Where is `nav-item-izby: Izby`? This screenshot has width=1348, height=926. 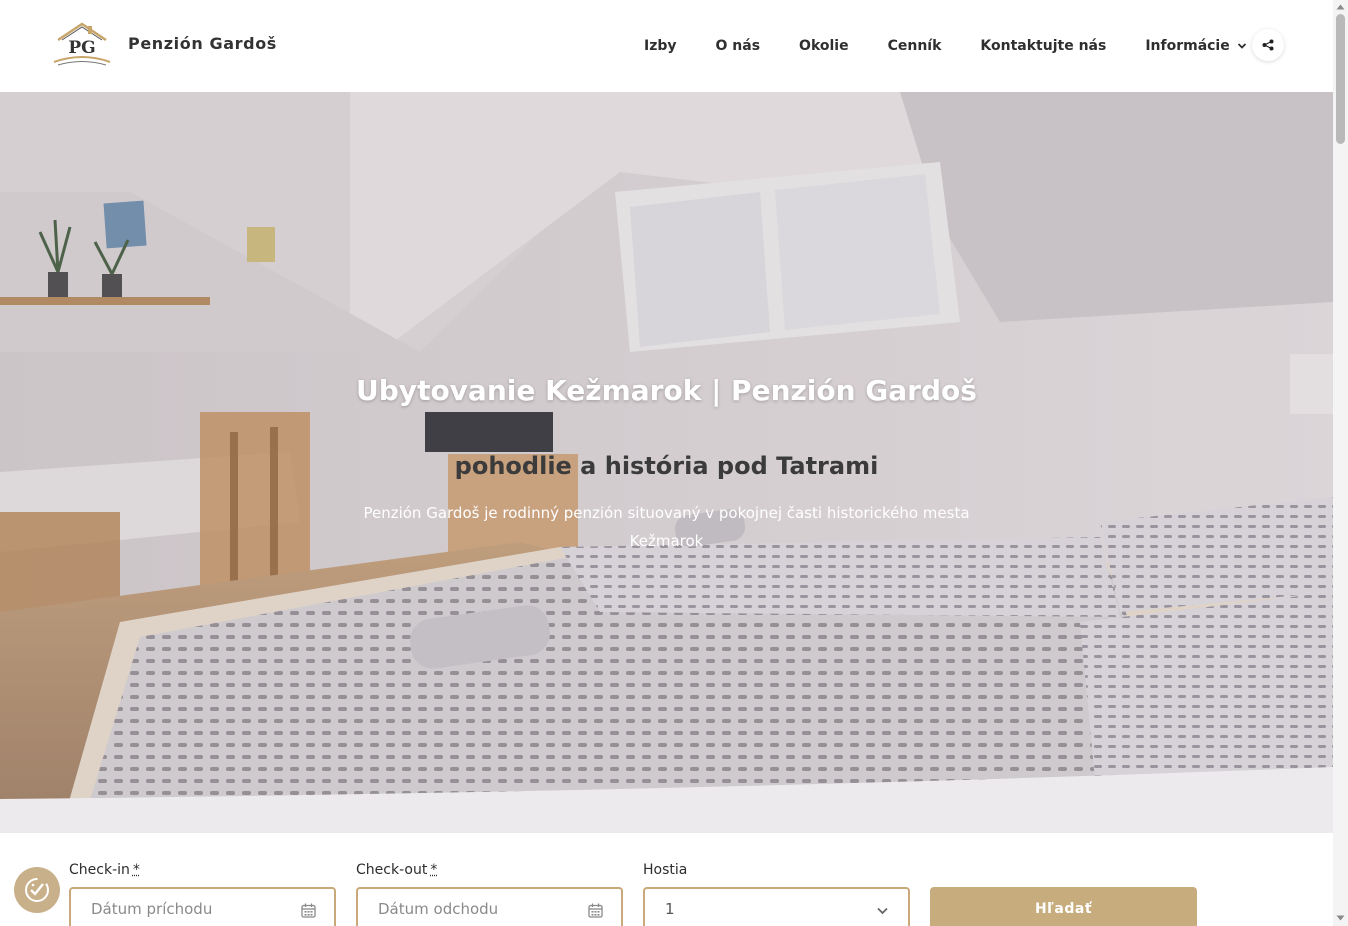
nav-item-izby: Izby is located at coordinates (660, 46).